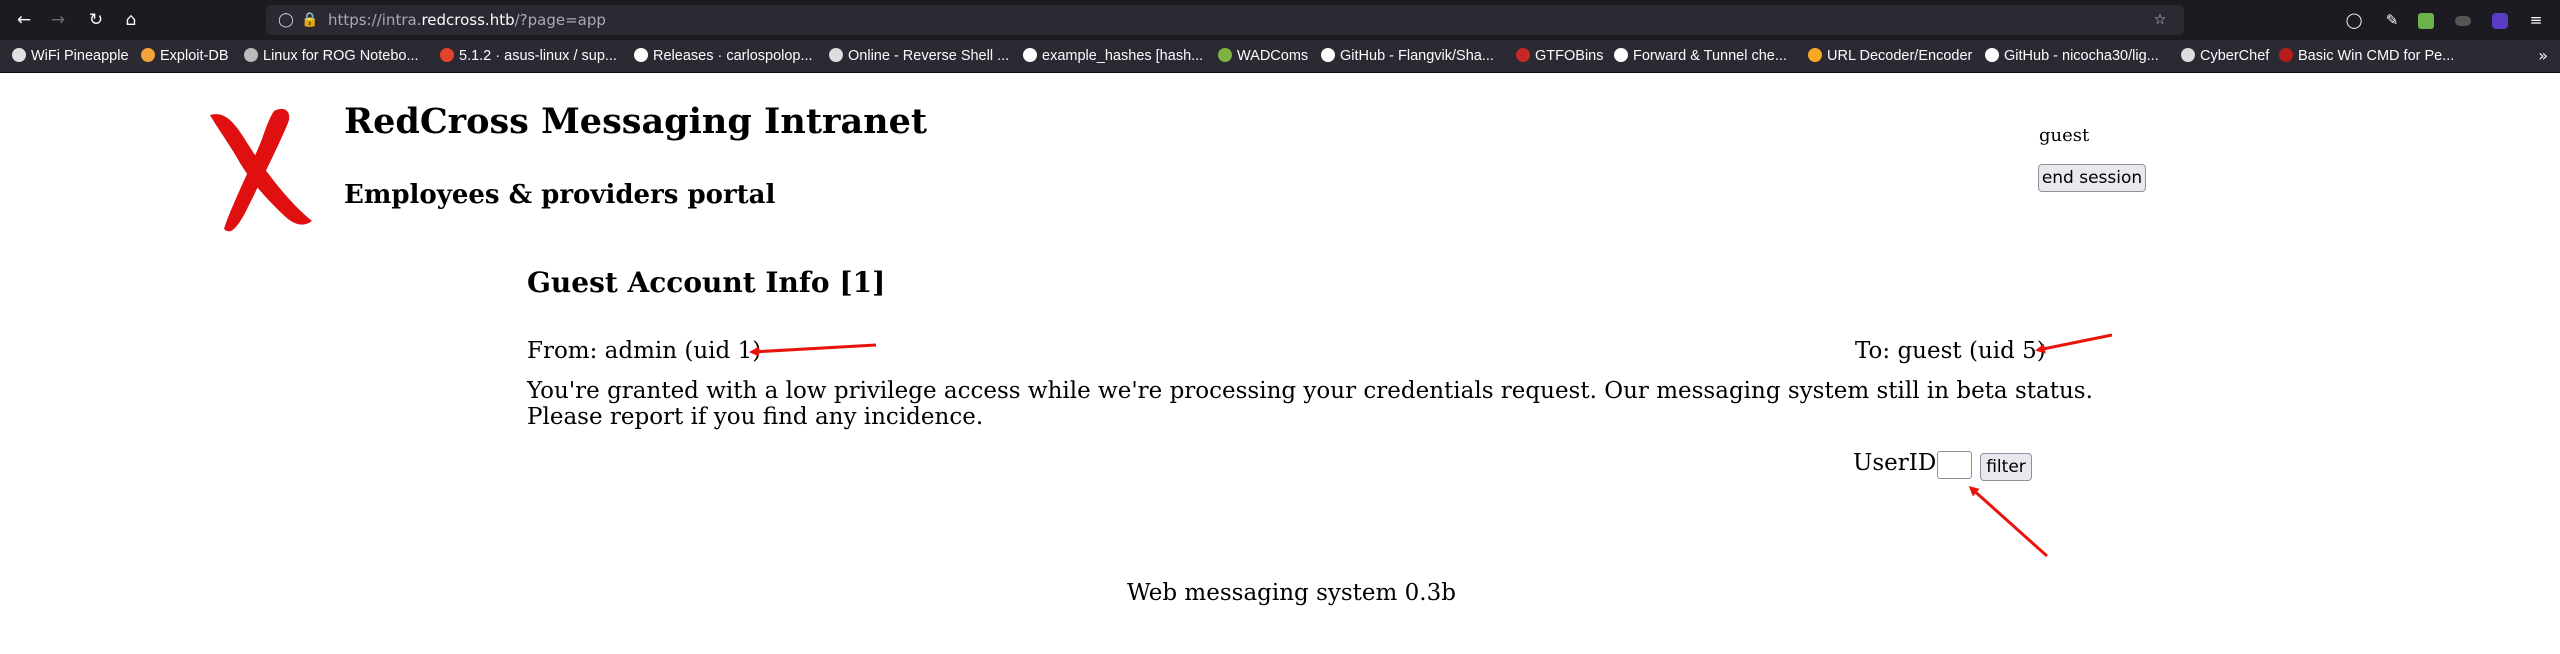 This screenshot has height=654, width=2560. What do you see at coordinates (644, 351) in the screenshot?
I see `message-from: From: admin (uid 1)` at bounding box center [644, 351].